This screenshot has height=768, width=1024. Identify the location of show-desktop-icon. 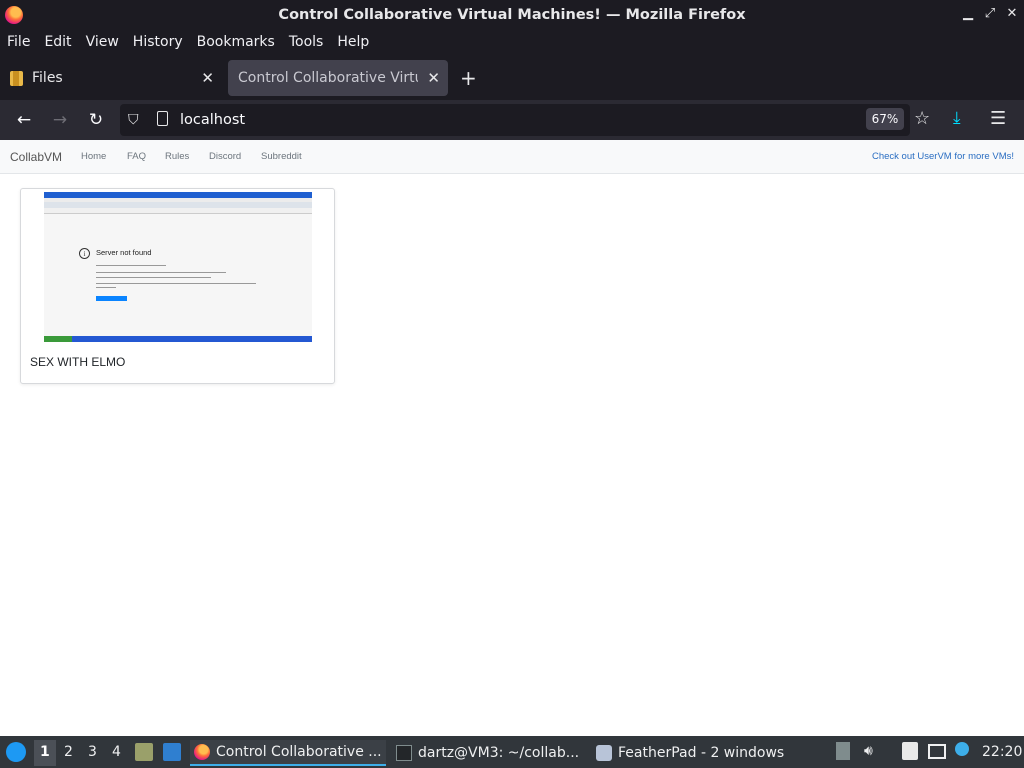
(172, 752).